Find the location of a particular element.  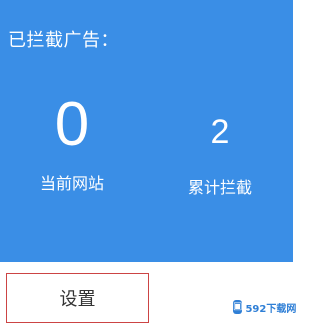

settings-button: 设置 is located at coordinates (77, 298).